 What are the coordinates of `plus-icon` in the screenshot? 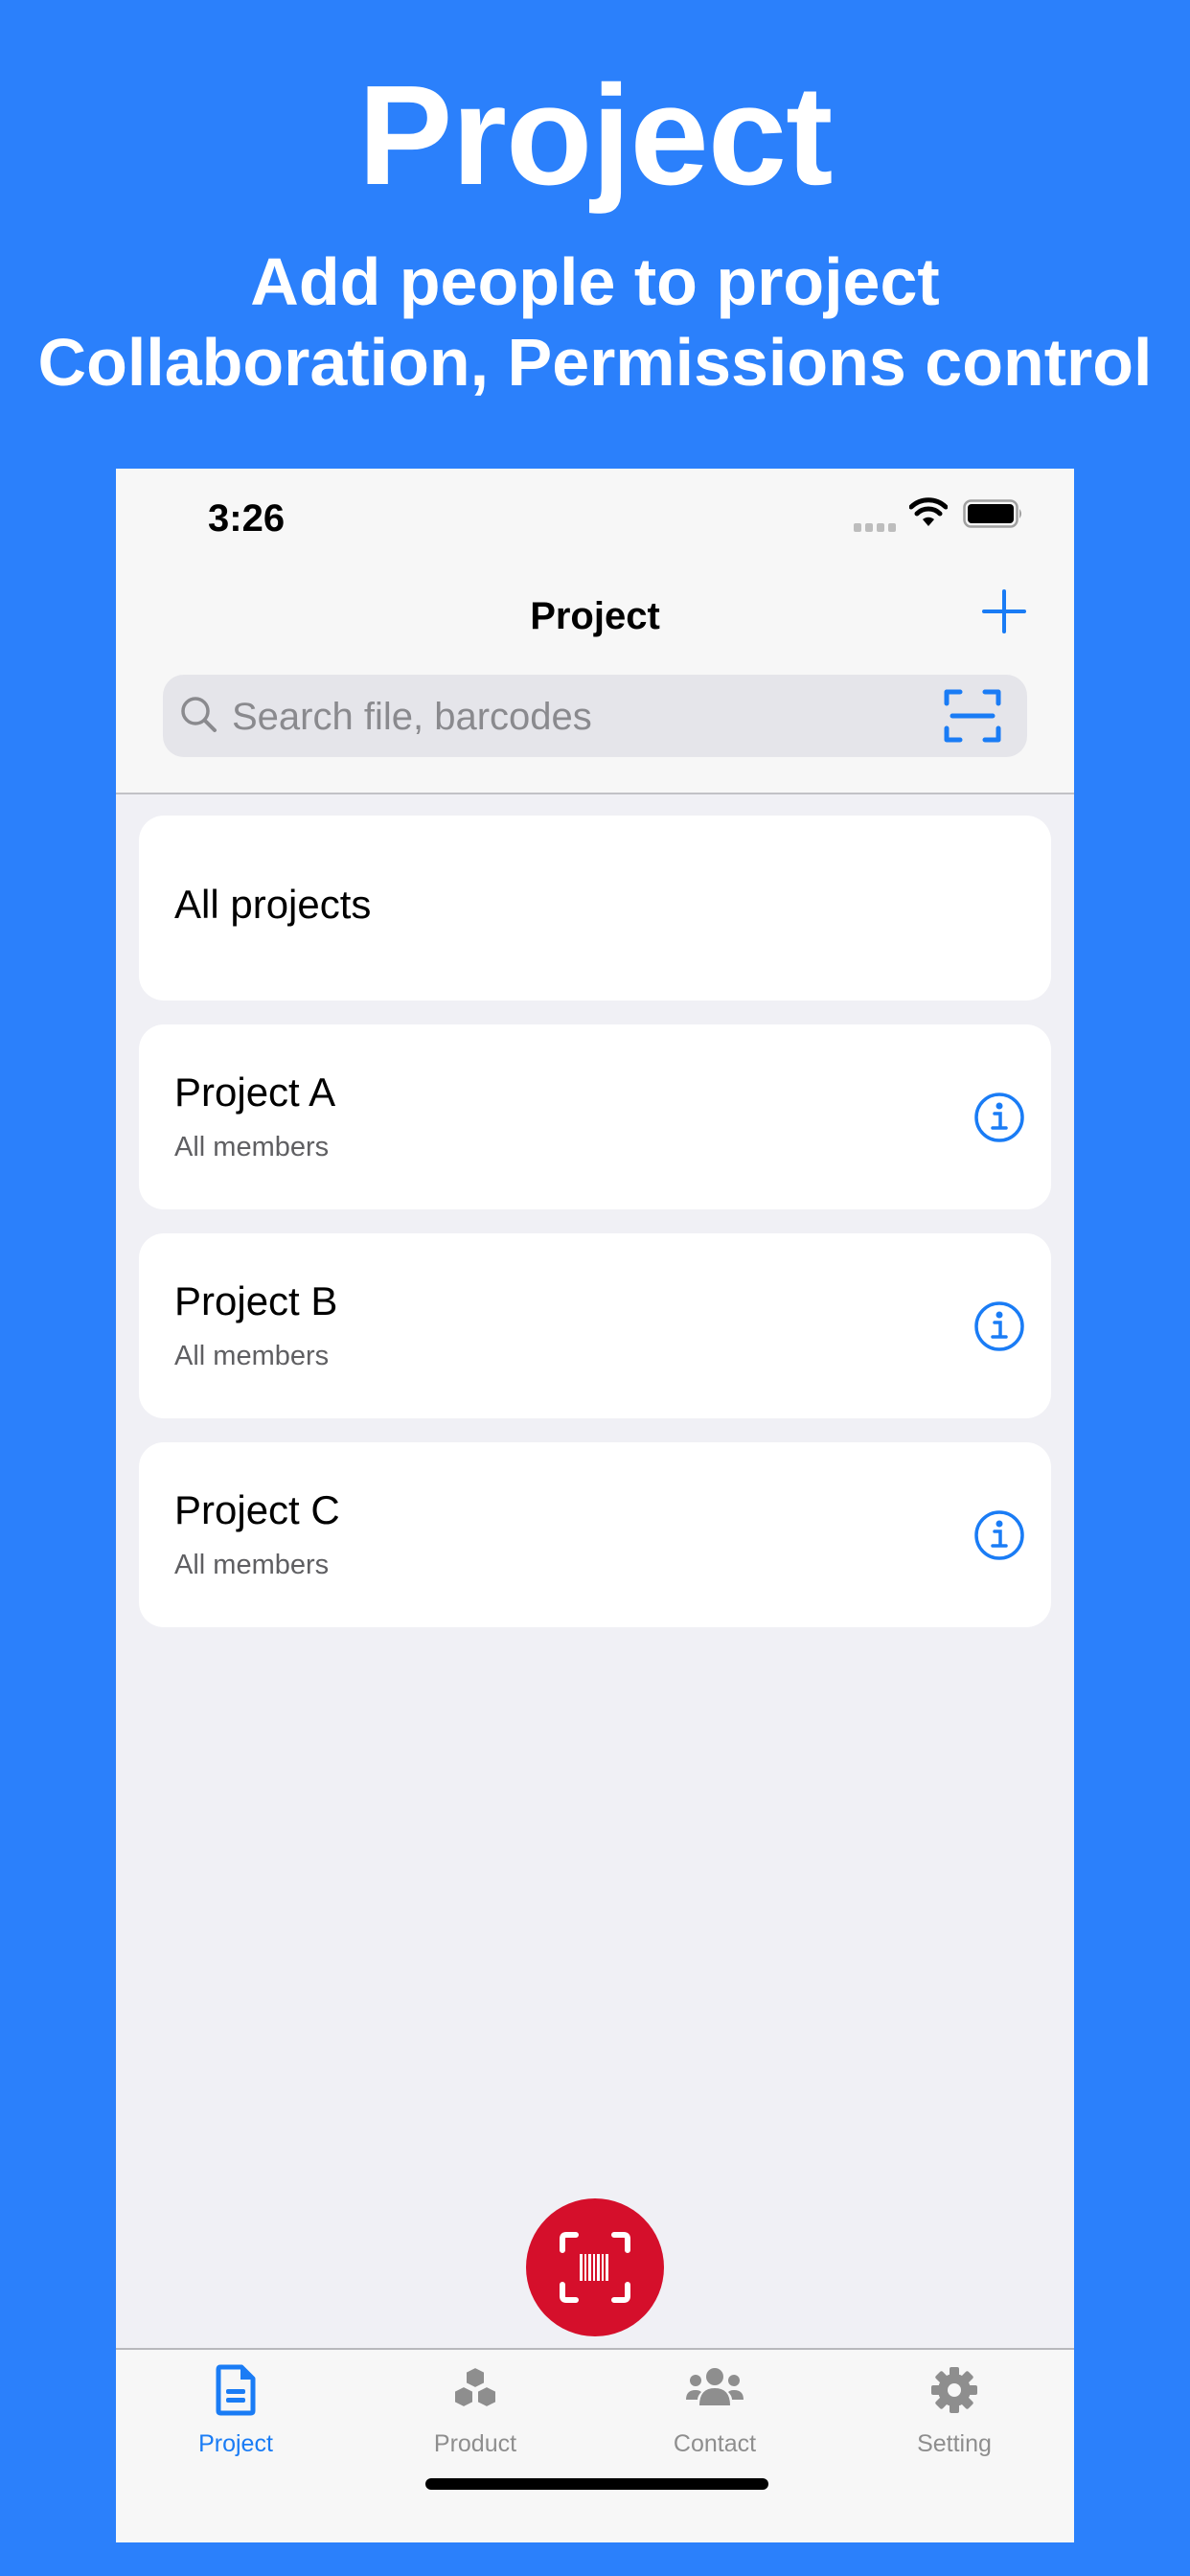 It's located at (1004, 611).